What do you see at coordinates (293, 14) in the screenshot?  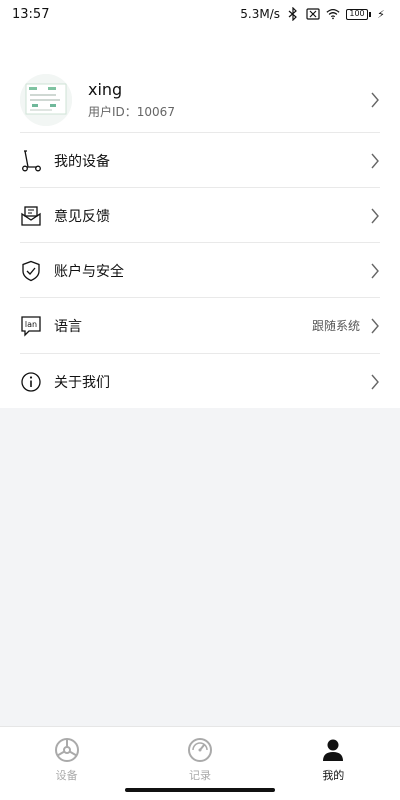 I see `bluetooth-icon` at bounding box center [293, 14].